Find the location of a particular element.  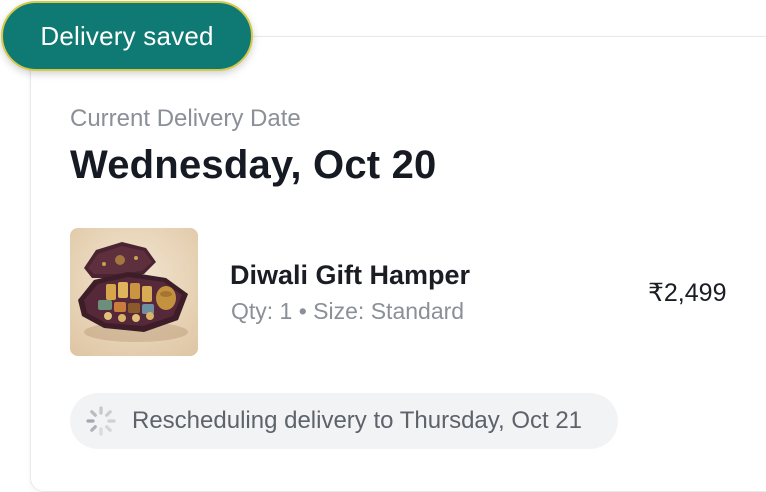

delivery-saved-toast: Delivery saved is located at coordinates (127, 36).